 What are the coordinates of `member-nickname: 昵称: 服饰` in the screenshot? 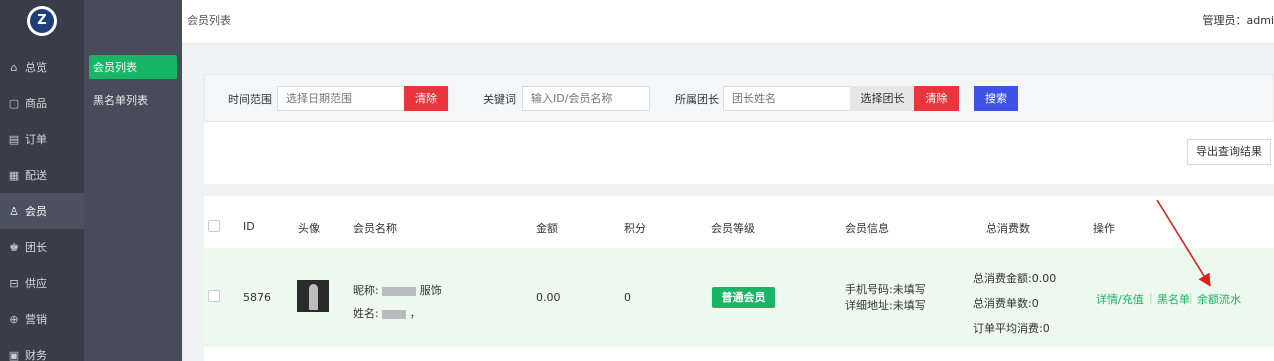 It's located at (397, 290).